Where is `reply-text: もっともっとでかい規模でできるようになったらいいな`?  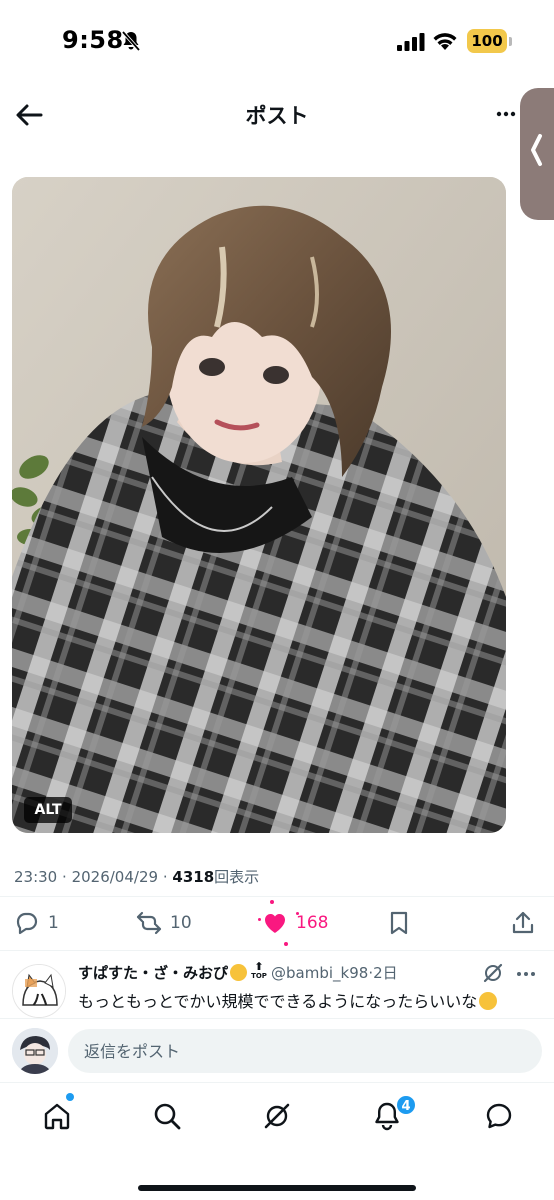
reply-text: もっともっとでかい規模でできるようになったらいいな is located at coordinates (308, 1000).